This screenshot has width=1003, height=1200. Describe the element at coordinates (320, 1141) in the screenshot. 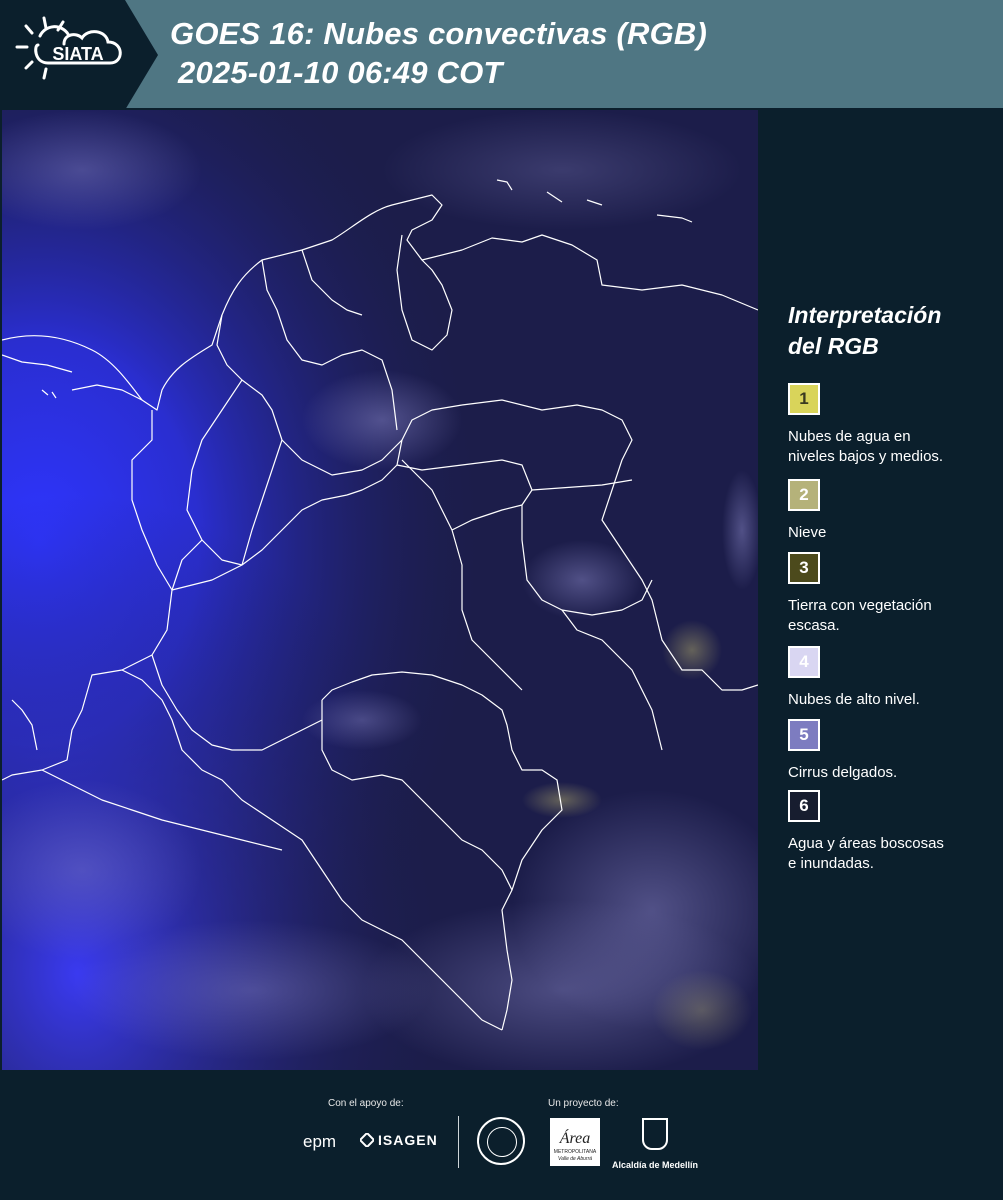

I see `epm-logo: epm` at that location.